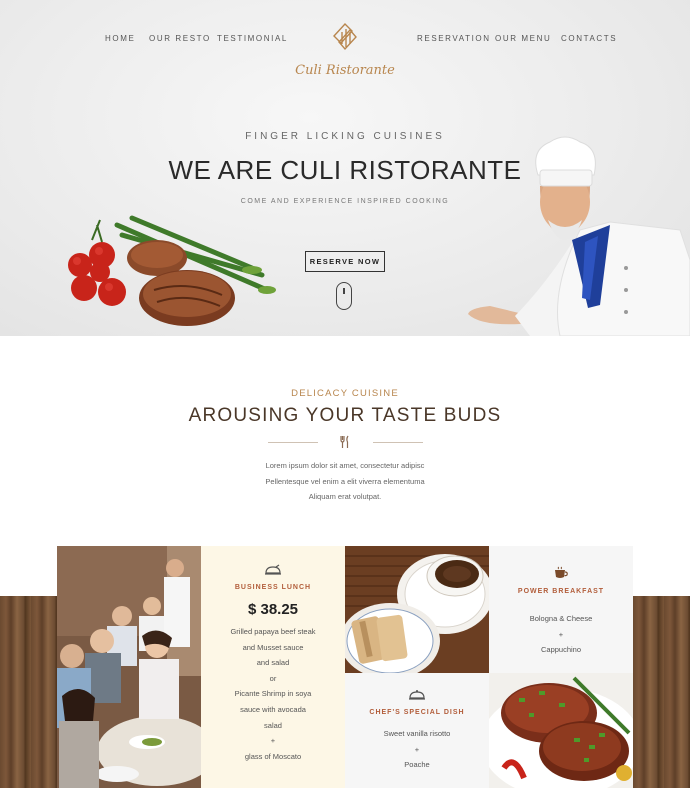 The height and width of the screenshot is (788, 690). I want to click on steak-scene-image, so click(561, 730).